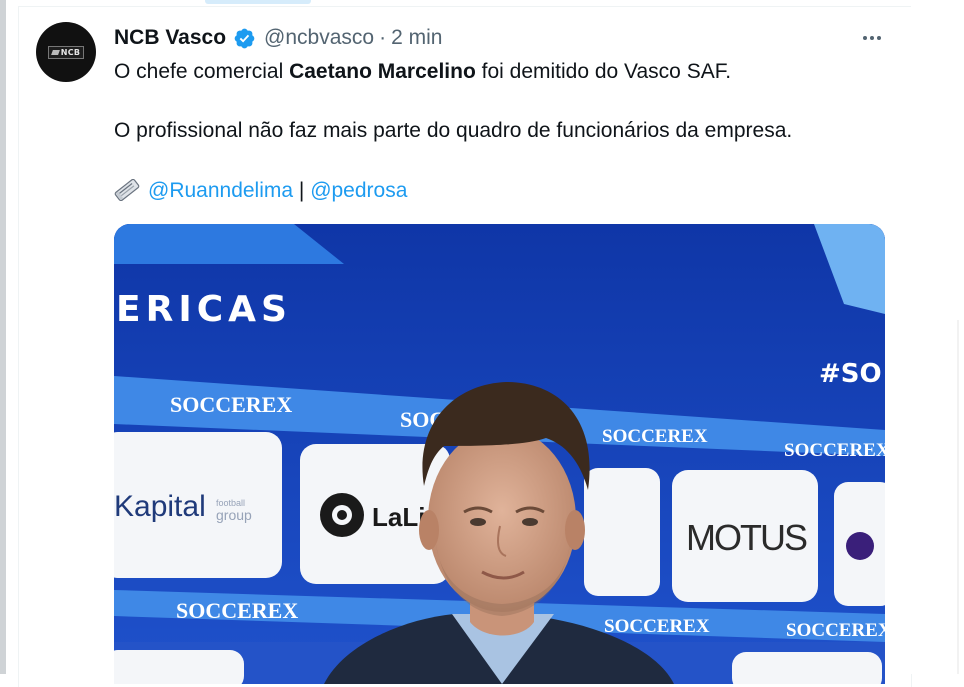 The image size is (964, 687). Describe the element at coordinates (127, 190) in the screenshot. I see `newspaper-icon` at that location.